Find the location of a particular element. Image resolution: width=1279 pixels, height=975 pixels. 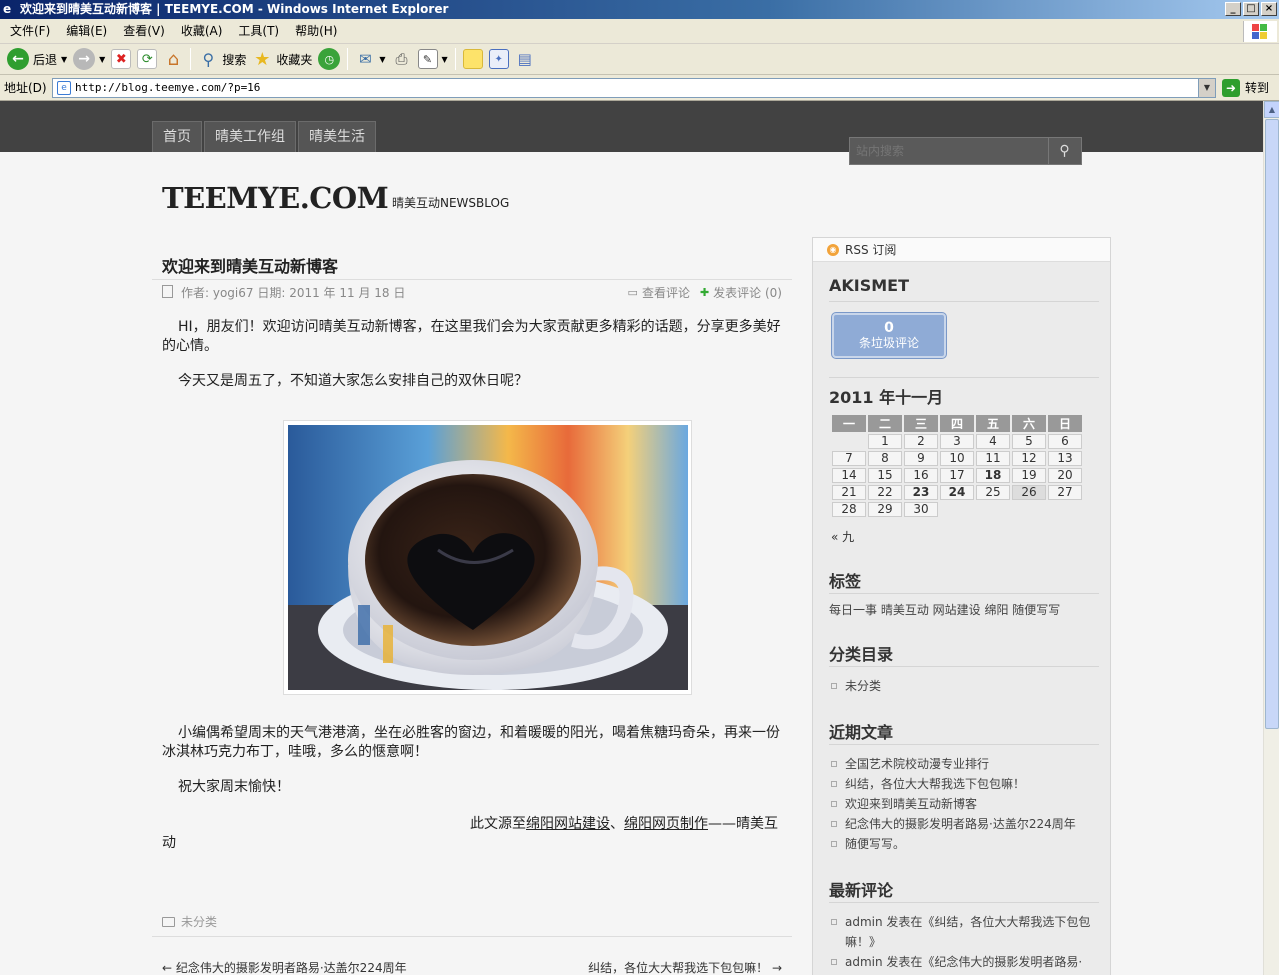

previous-post-link: ← 纪念伟大的摄影发明者路易·达盖尔224周年 is located at coordinates (284, 967).